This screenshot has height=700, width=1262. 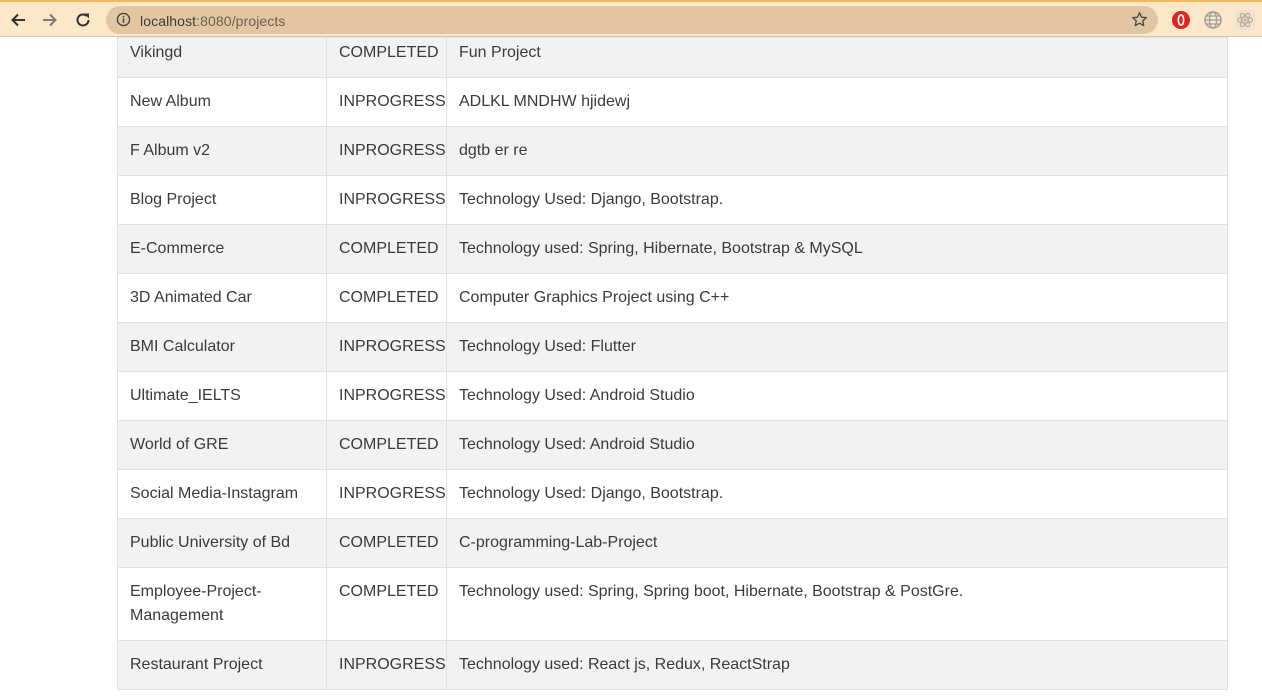 I want to click on arrow-right-icon, so click(x=50, y=20).